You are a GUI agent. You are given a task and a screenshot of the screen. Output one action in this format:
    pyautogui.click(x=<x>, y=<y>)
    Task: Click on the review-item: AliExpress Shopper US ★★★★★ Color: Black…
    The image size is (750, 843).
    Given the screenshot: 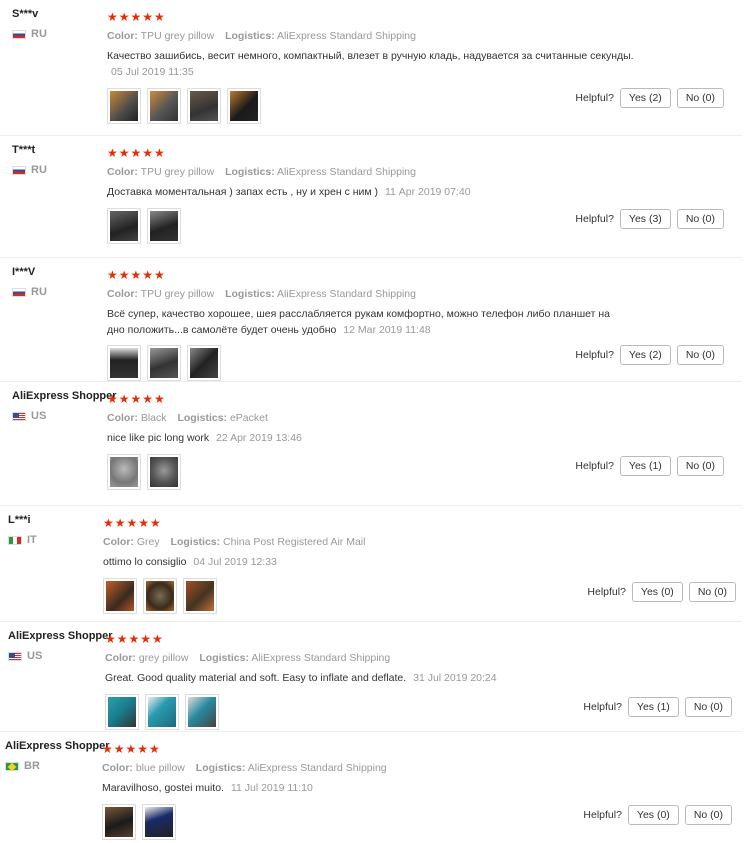 What is the action you would take?
    pyautogui.click(x=371, y=444)
    